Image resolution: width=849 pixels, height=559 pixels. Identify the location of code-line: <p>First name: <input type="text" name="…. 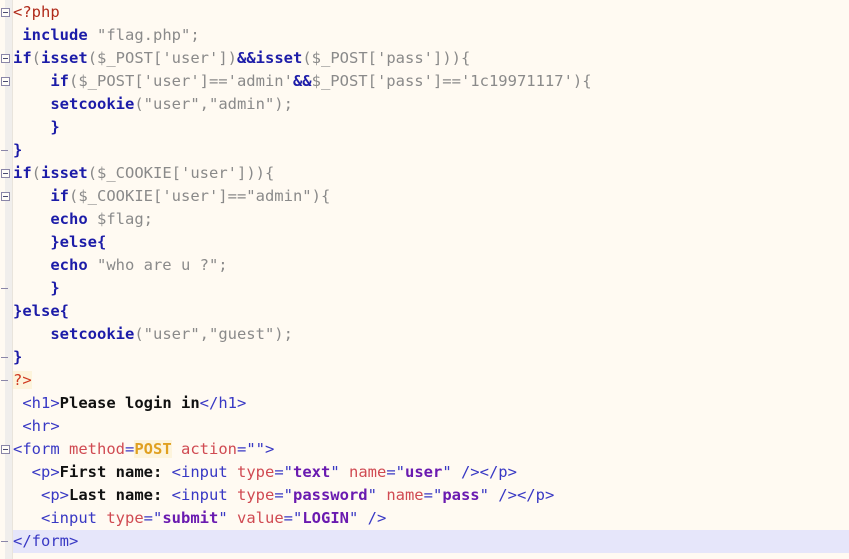
(424, 472).